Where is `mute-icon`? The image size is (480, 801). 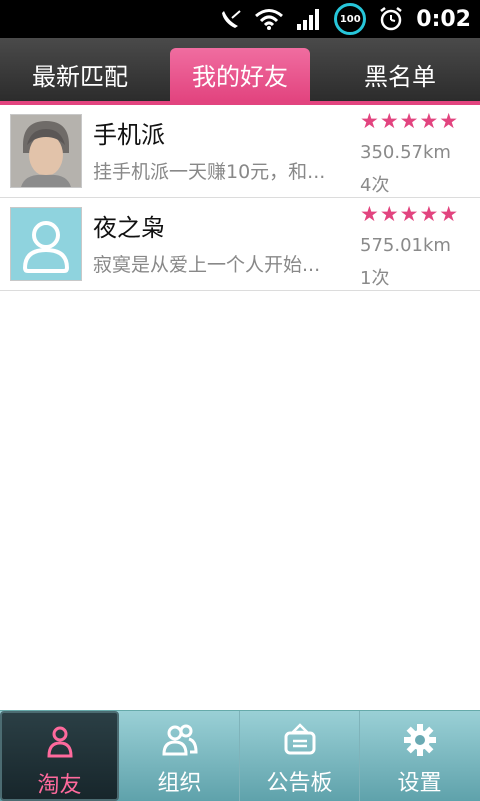 mute-icon is located at coordinates (231, 19).